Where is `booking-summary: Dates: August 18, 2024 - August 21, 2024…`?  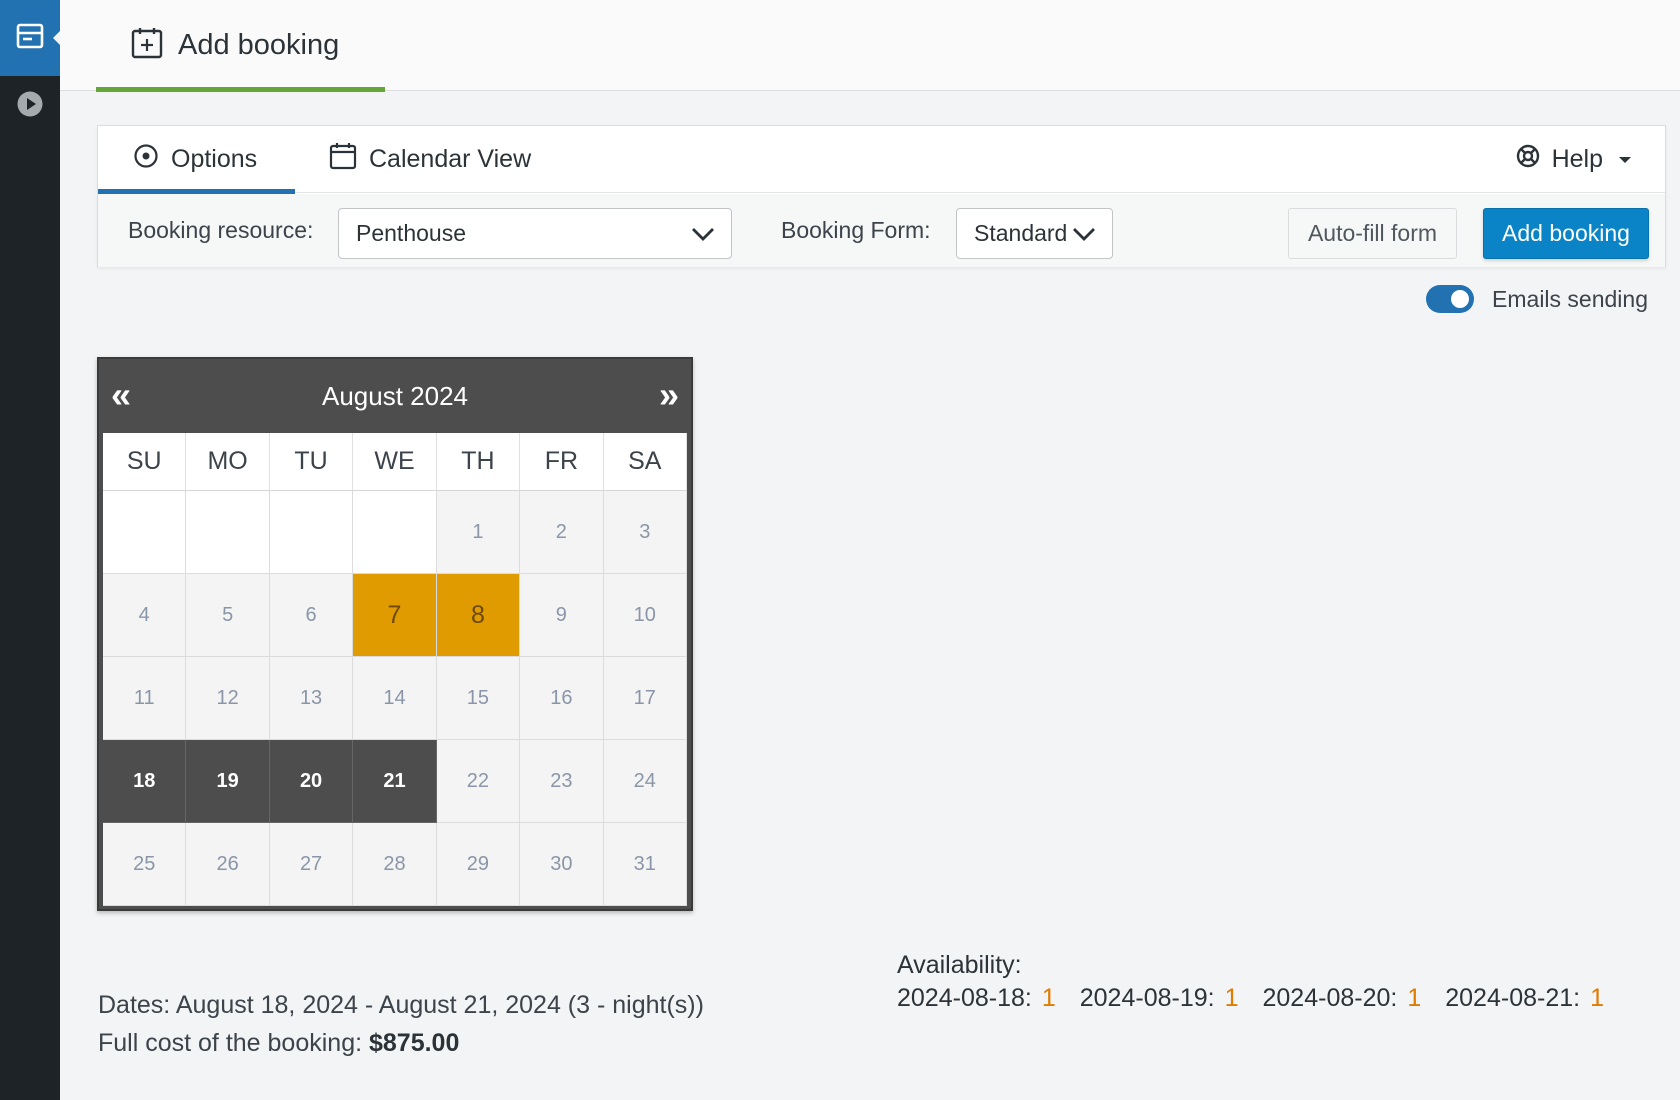
booking-summary: Dates: August 18, 2024 - August 21, 2024… is located at coordinates (401, 1024).